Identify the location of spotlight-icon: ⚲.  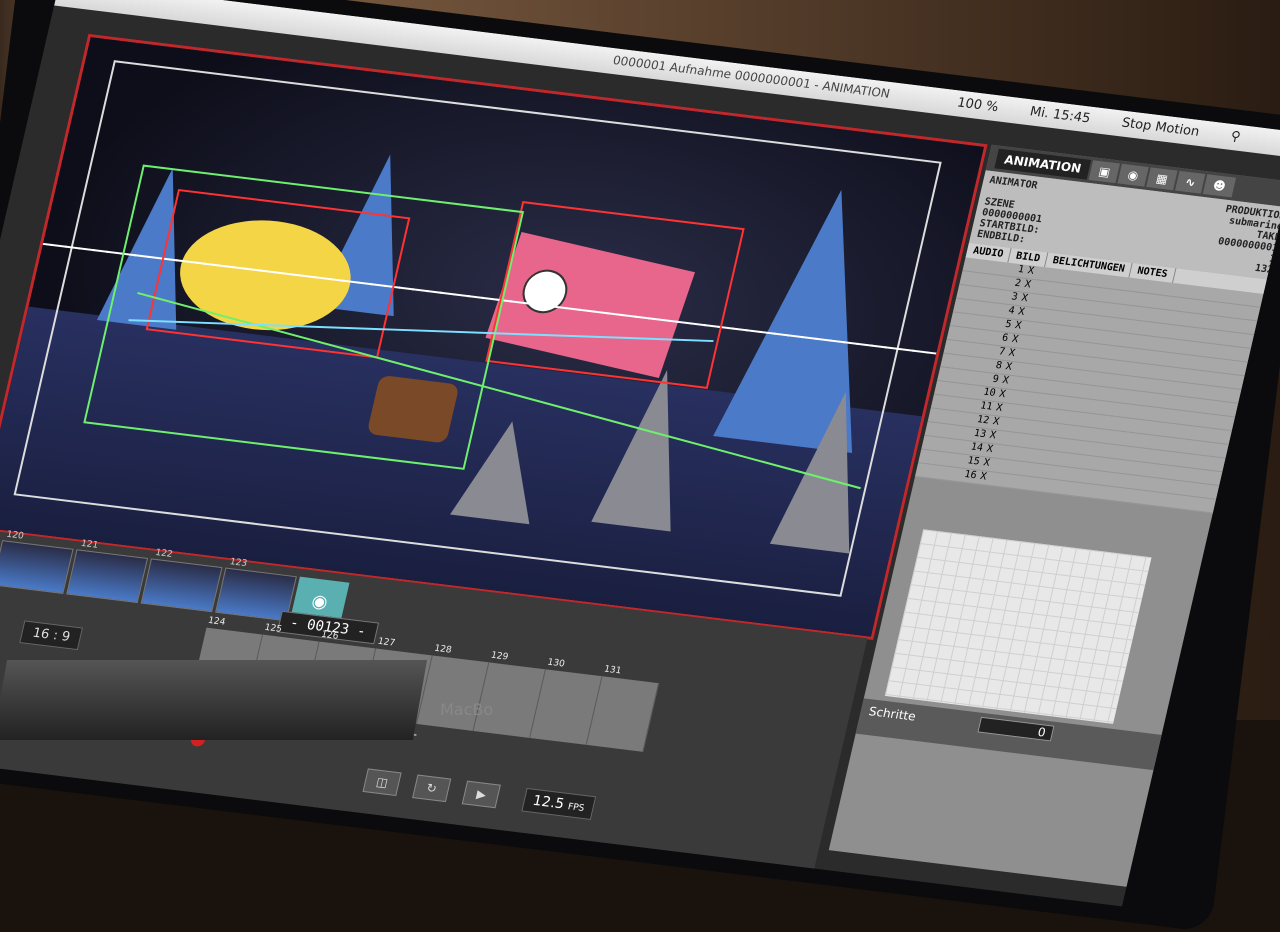
(1235, 137).